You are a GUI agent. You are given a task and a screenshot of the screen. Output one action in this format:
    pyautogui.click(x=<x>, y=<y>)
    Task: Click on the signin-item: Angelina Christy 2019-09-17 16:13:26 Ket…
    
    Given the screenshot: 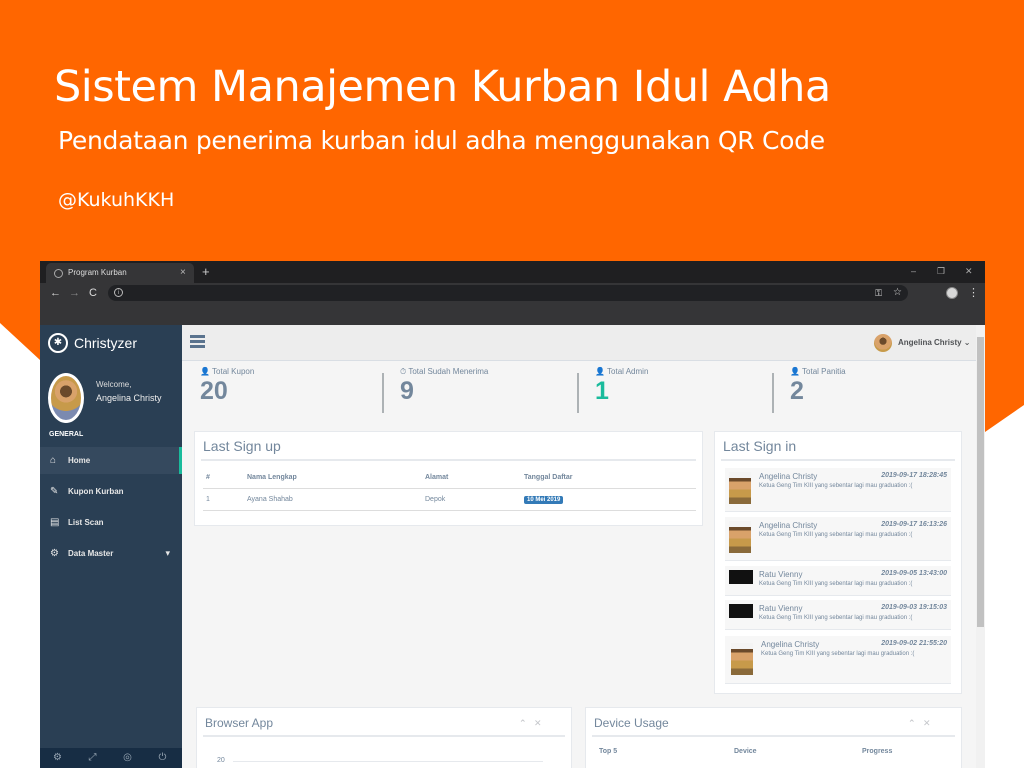 What is the action you would take?
    pyautogui.click(x=838, y=539)
    